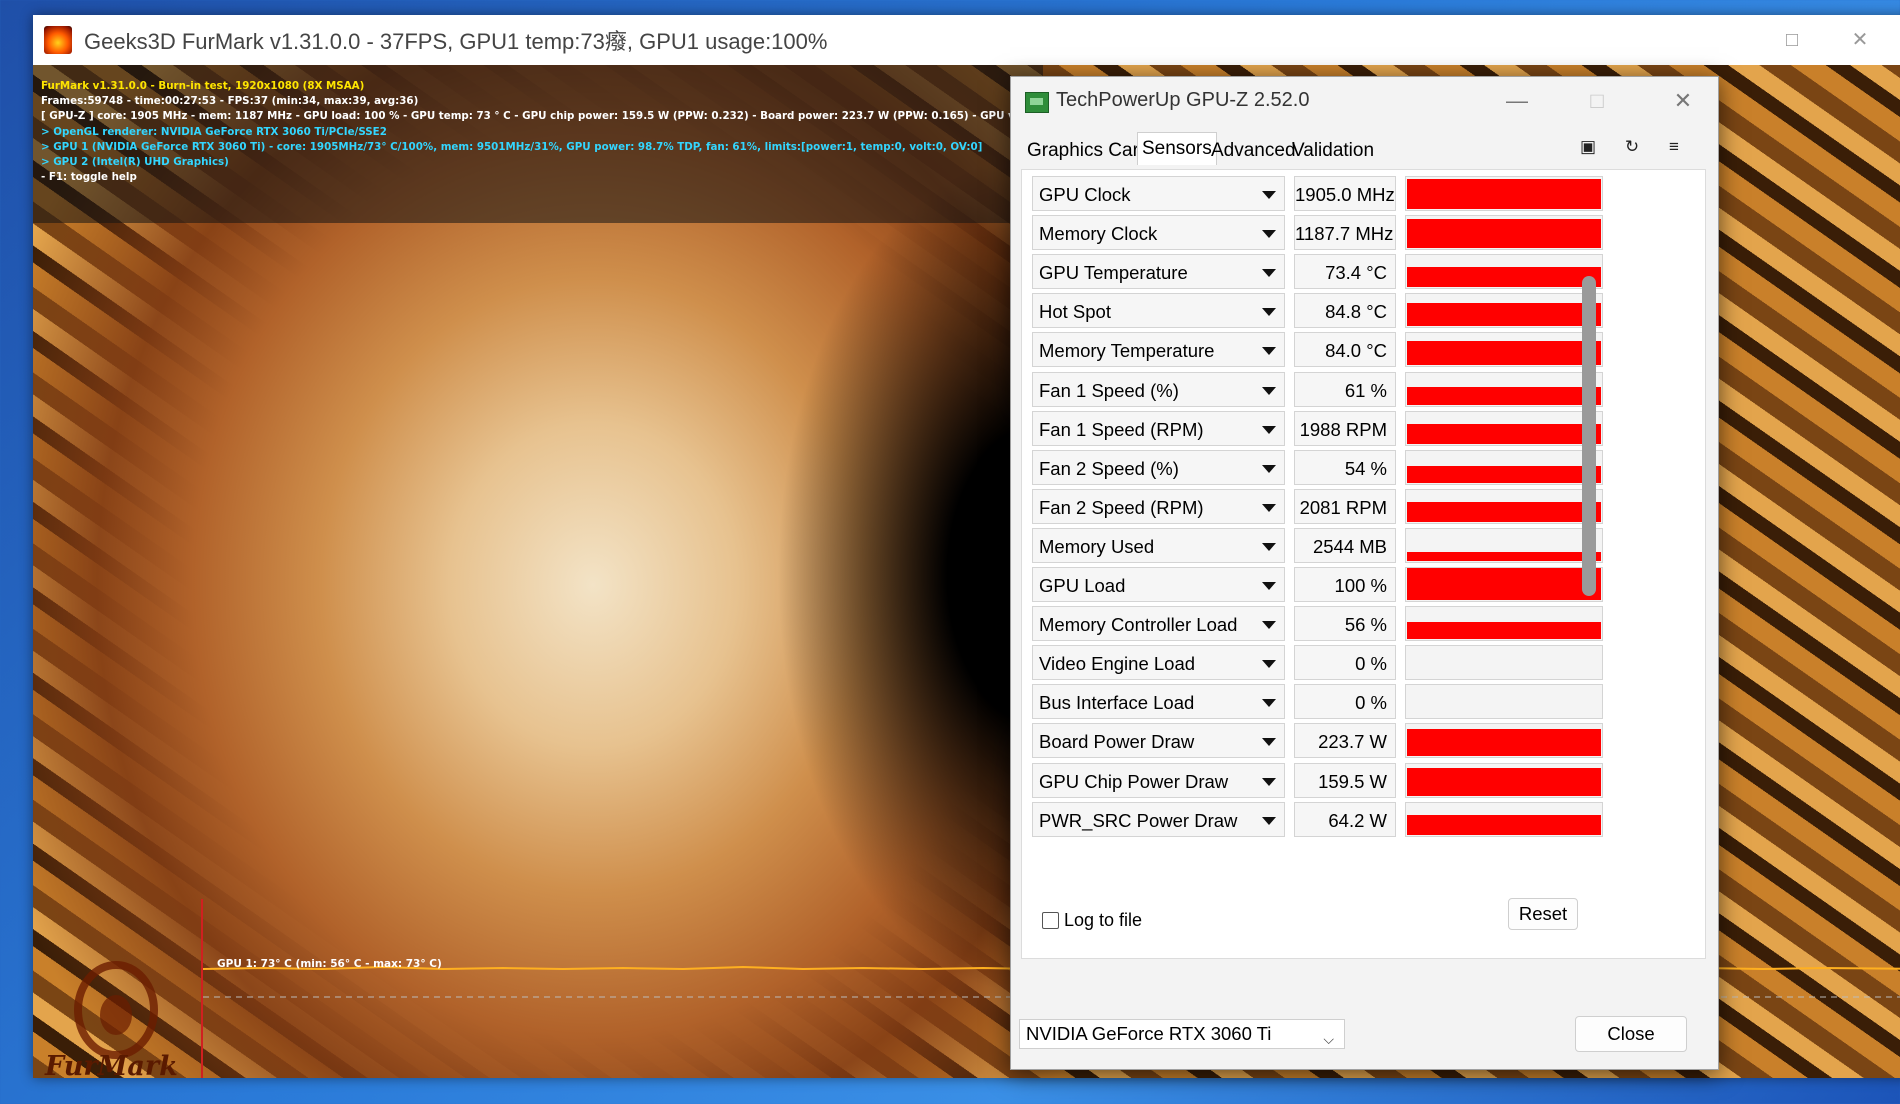  I want to click on reset-button: Reset, so click(1543, 914).